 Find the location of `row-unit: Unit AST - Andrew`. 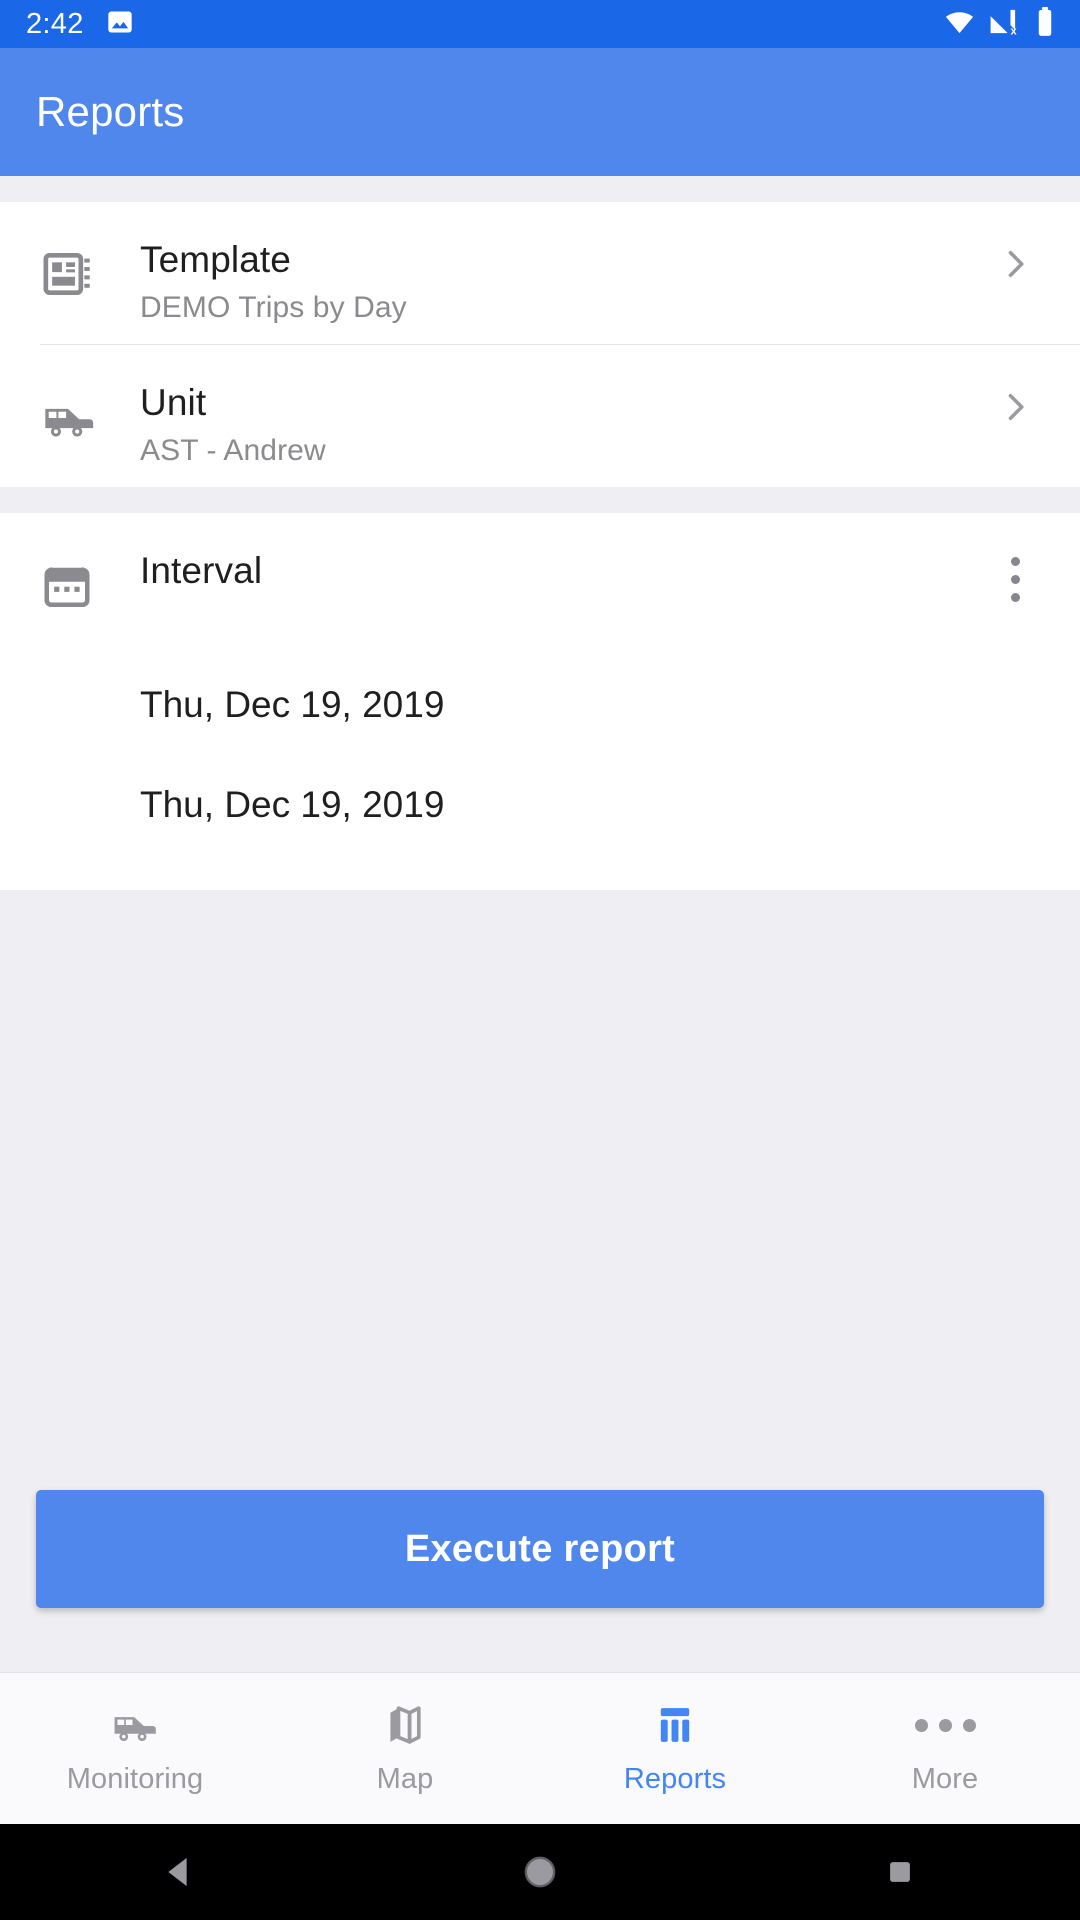

row-unit: Unit AST - Andrew is located at coordinates (540, 416).